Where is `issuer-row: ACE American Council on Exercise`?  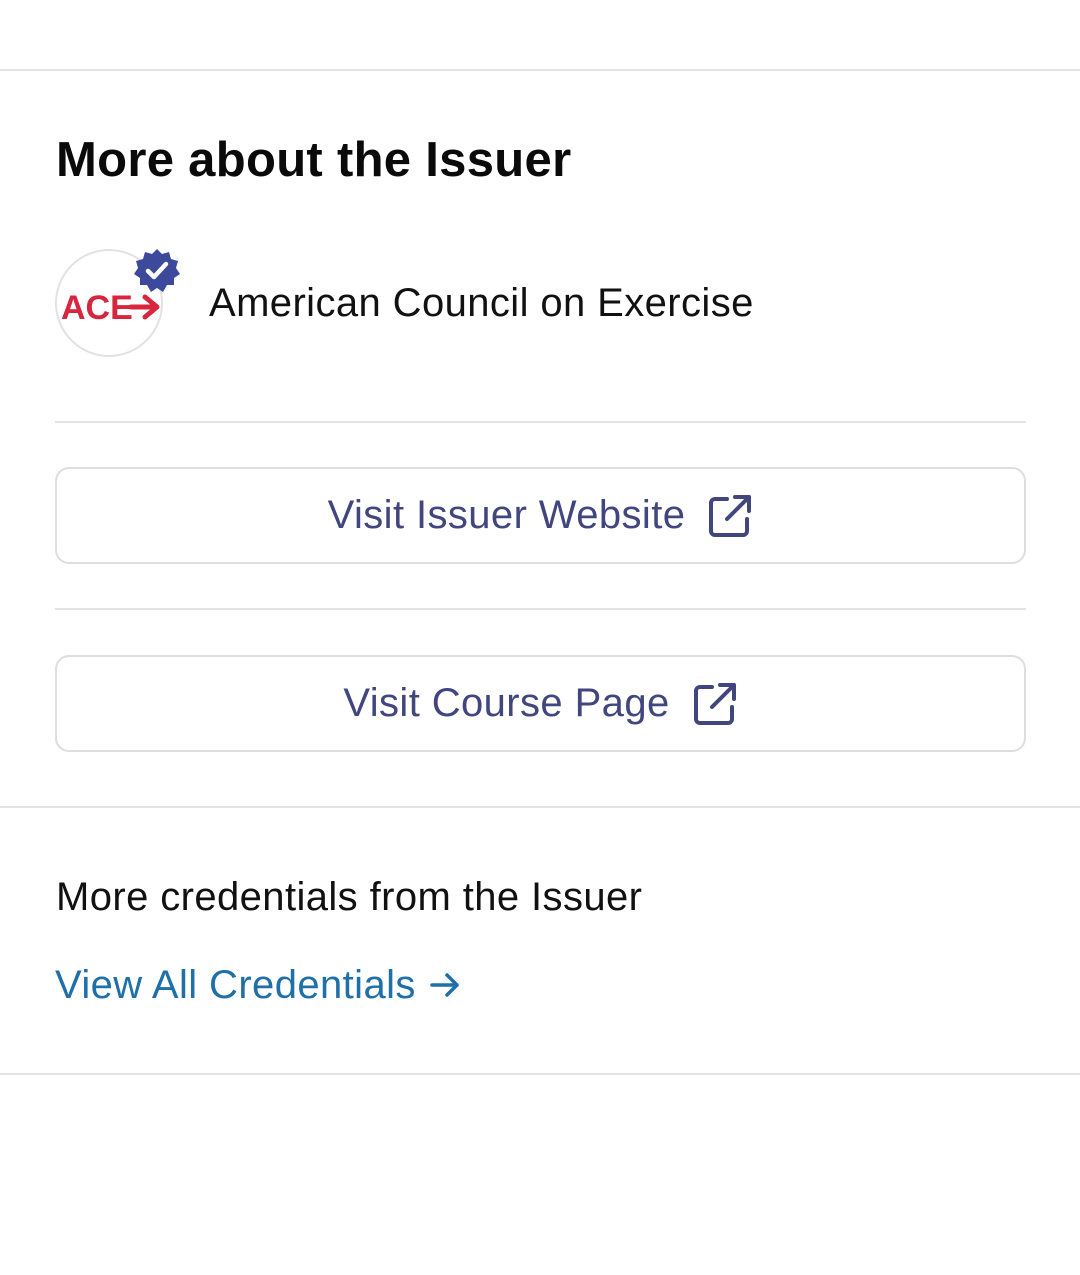
issuer-row: ACE American Council on Exercise is located at coordinates (404, 303).